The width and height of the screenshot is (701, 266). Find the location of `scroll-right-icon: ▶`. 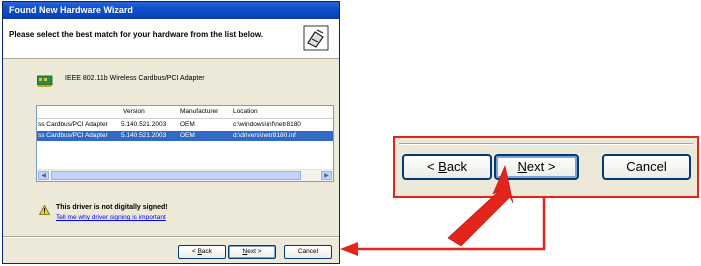

scroll-right-icon: ▶ is located at coordinates (326, 175).